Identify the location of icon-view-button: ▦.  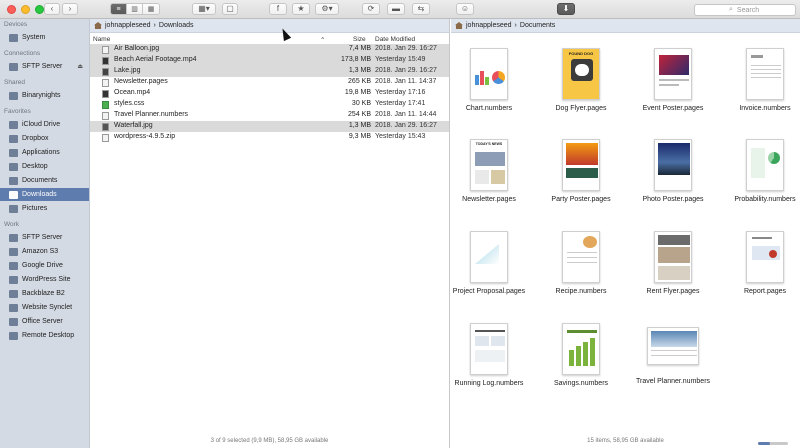
(151, 9).